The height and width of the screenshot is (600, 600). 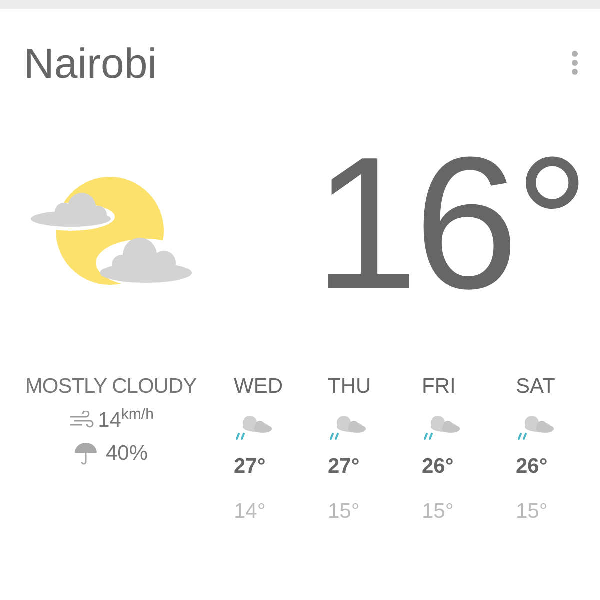 I want to click on forecast-day: WED, so click(x=258, y=386).